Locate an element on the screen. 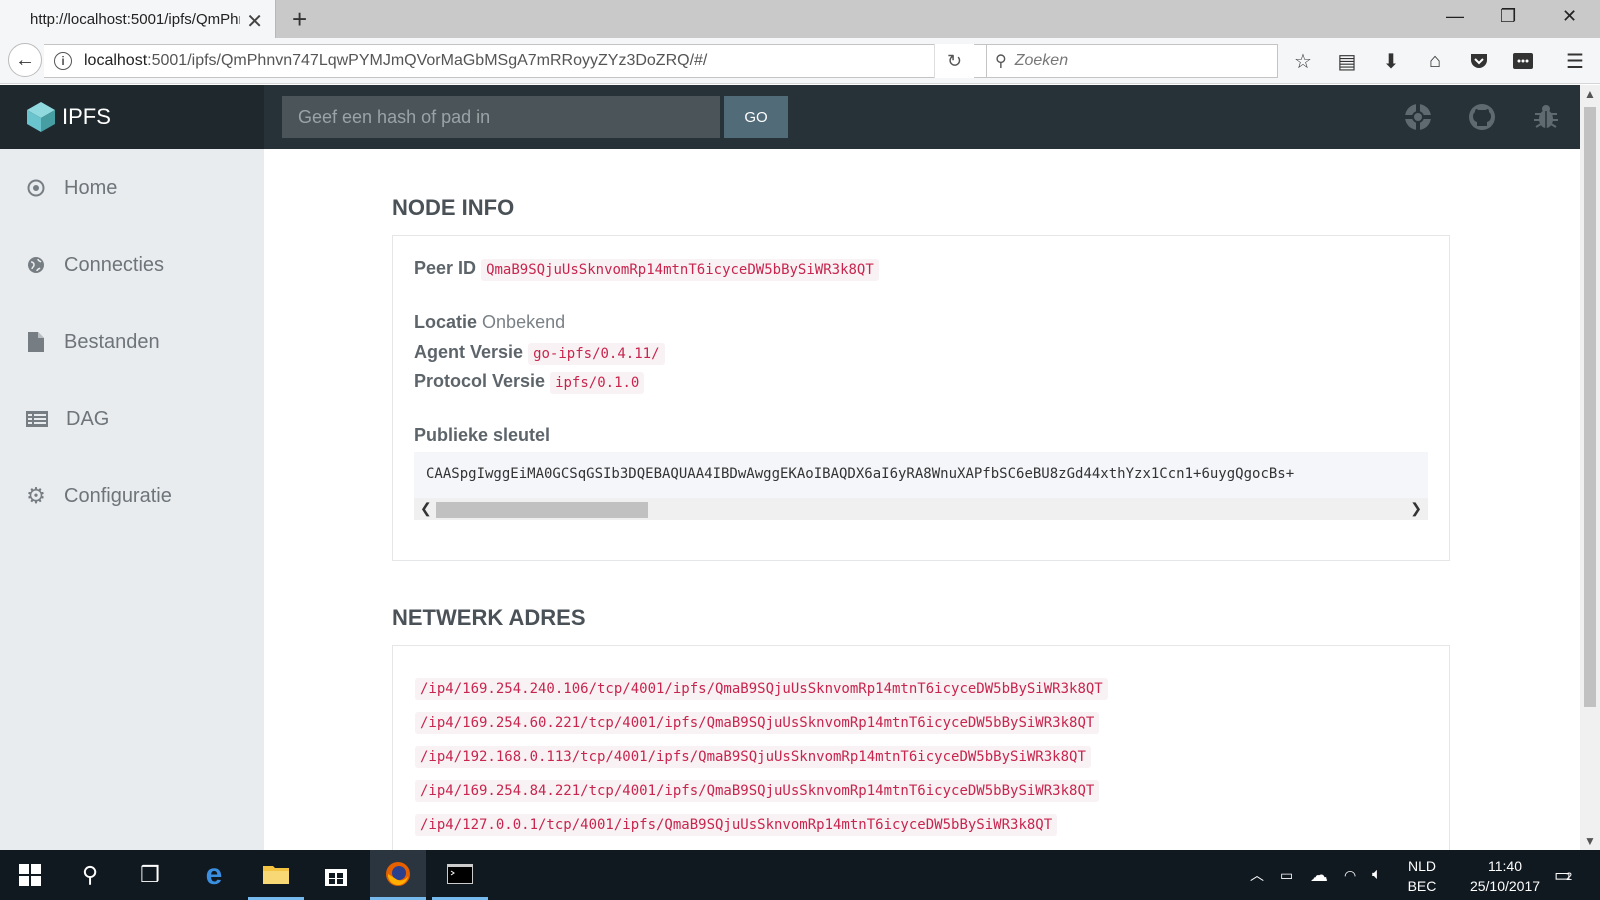 The height and width of the screenshot is (900, 1600). reading-list-icon: ▤ is located at coordinates (1347, 61).